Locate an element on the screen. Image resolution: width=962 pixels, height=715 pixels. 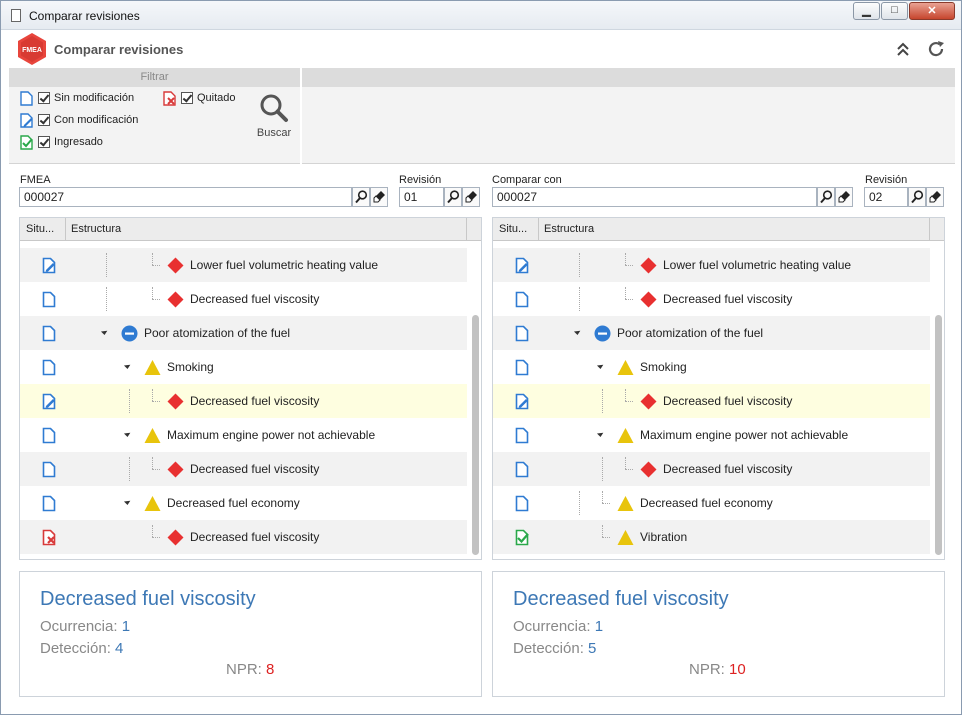
app-header: FMEA Comparar revisiones is located at coordinates (482, 49).